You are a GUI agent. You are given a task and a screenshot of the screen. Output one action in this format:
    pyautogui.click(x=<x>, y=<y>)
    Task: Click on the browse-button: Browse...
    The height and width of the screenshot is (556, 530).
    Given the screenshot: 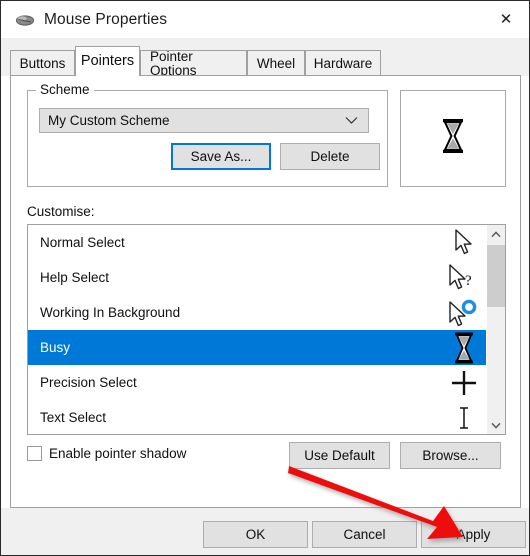 What is the action you would take?
    pyautogui.click(x=450, y=455)
    